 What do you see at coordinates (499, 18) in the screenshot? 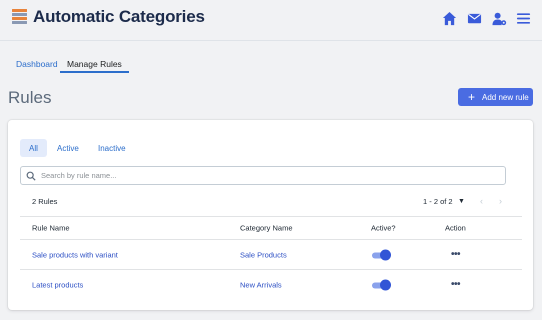
I see `user-settings-icon` at bounding box center [499, 18].